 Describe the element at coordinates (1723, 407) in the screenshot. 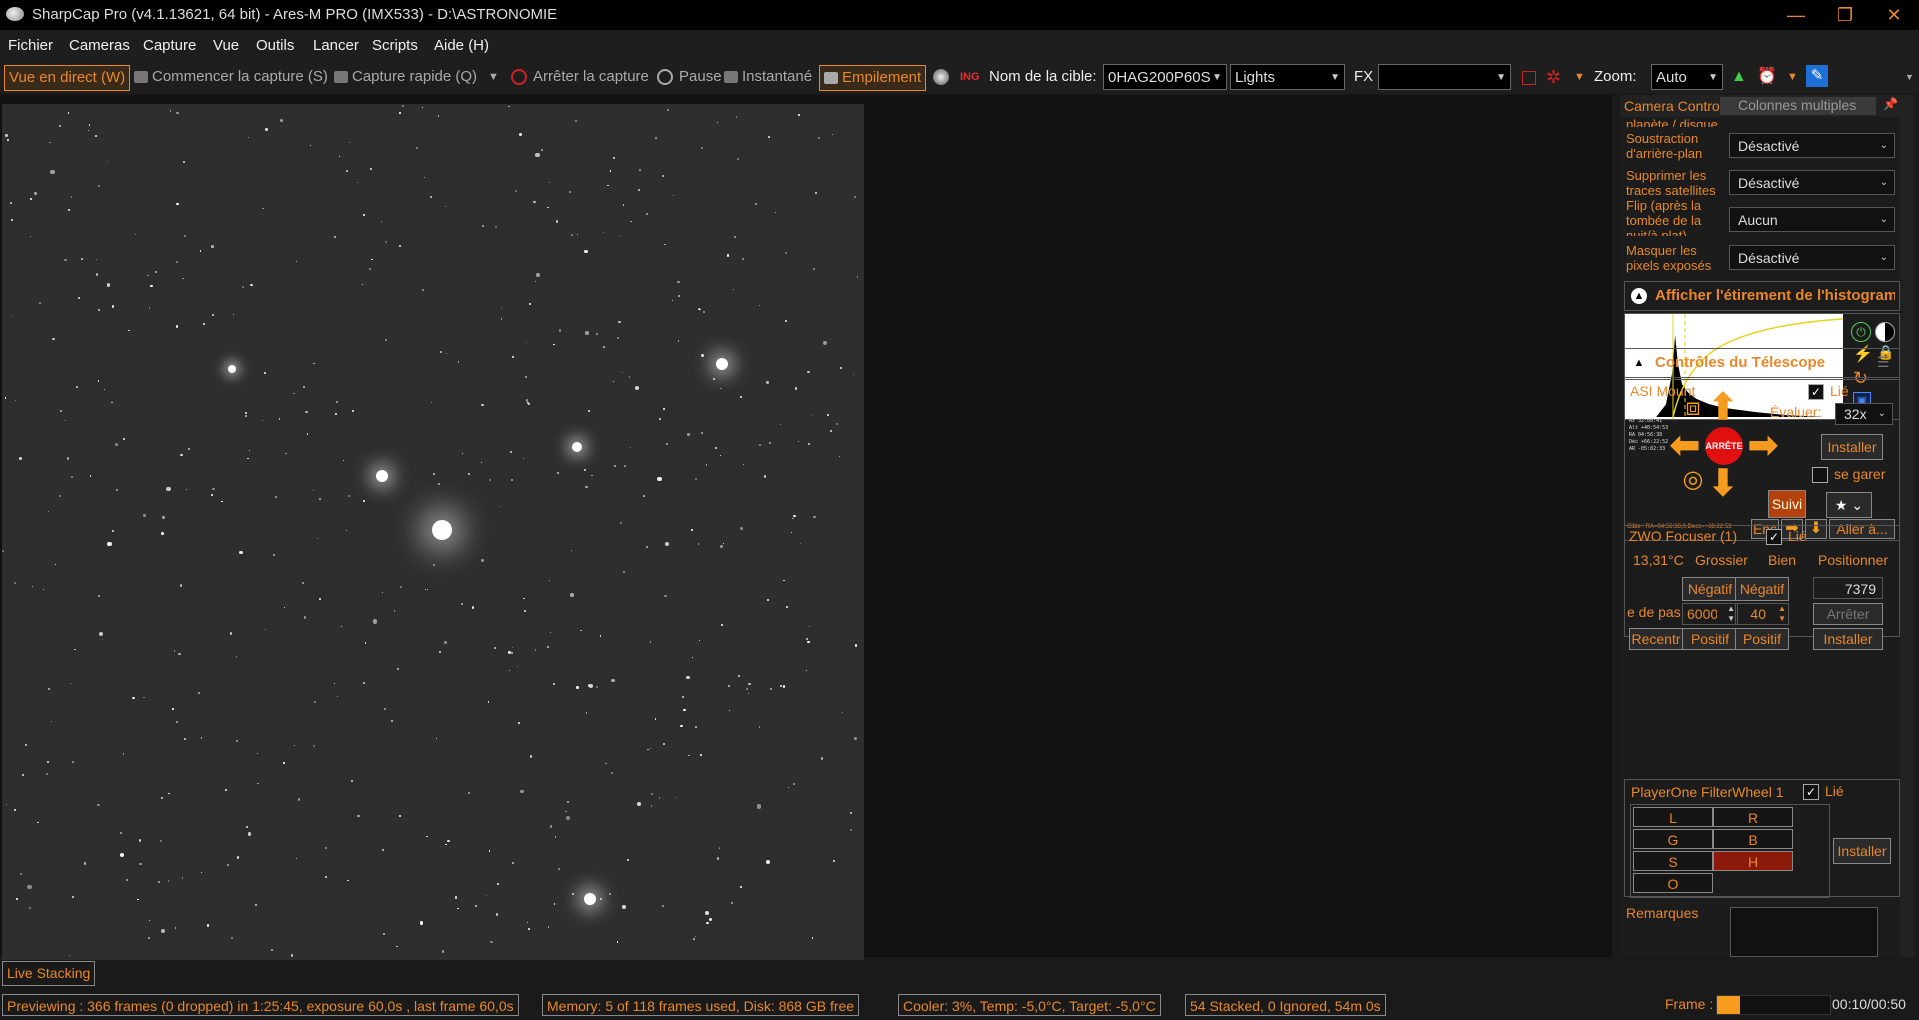

I see `arrow-up-button: ⬆` at that location.